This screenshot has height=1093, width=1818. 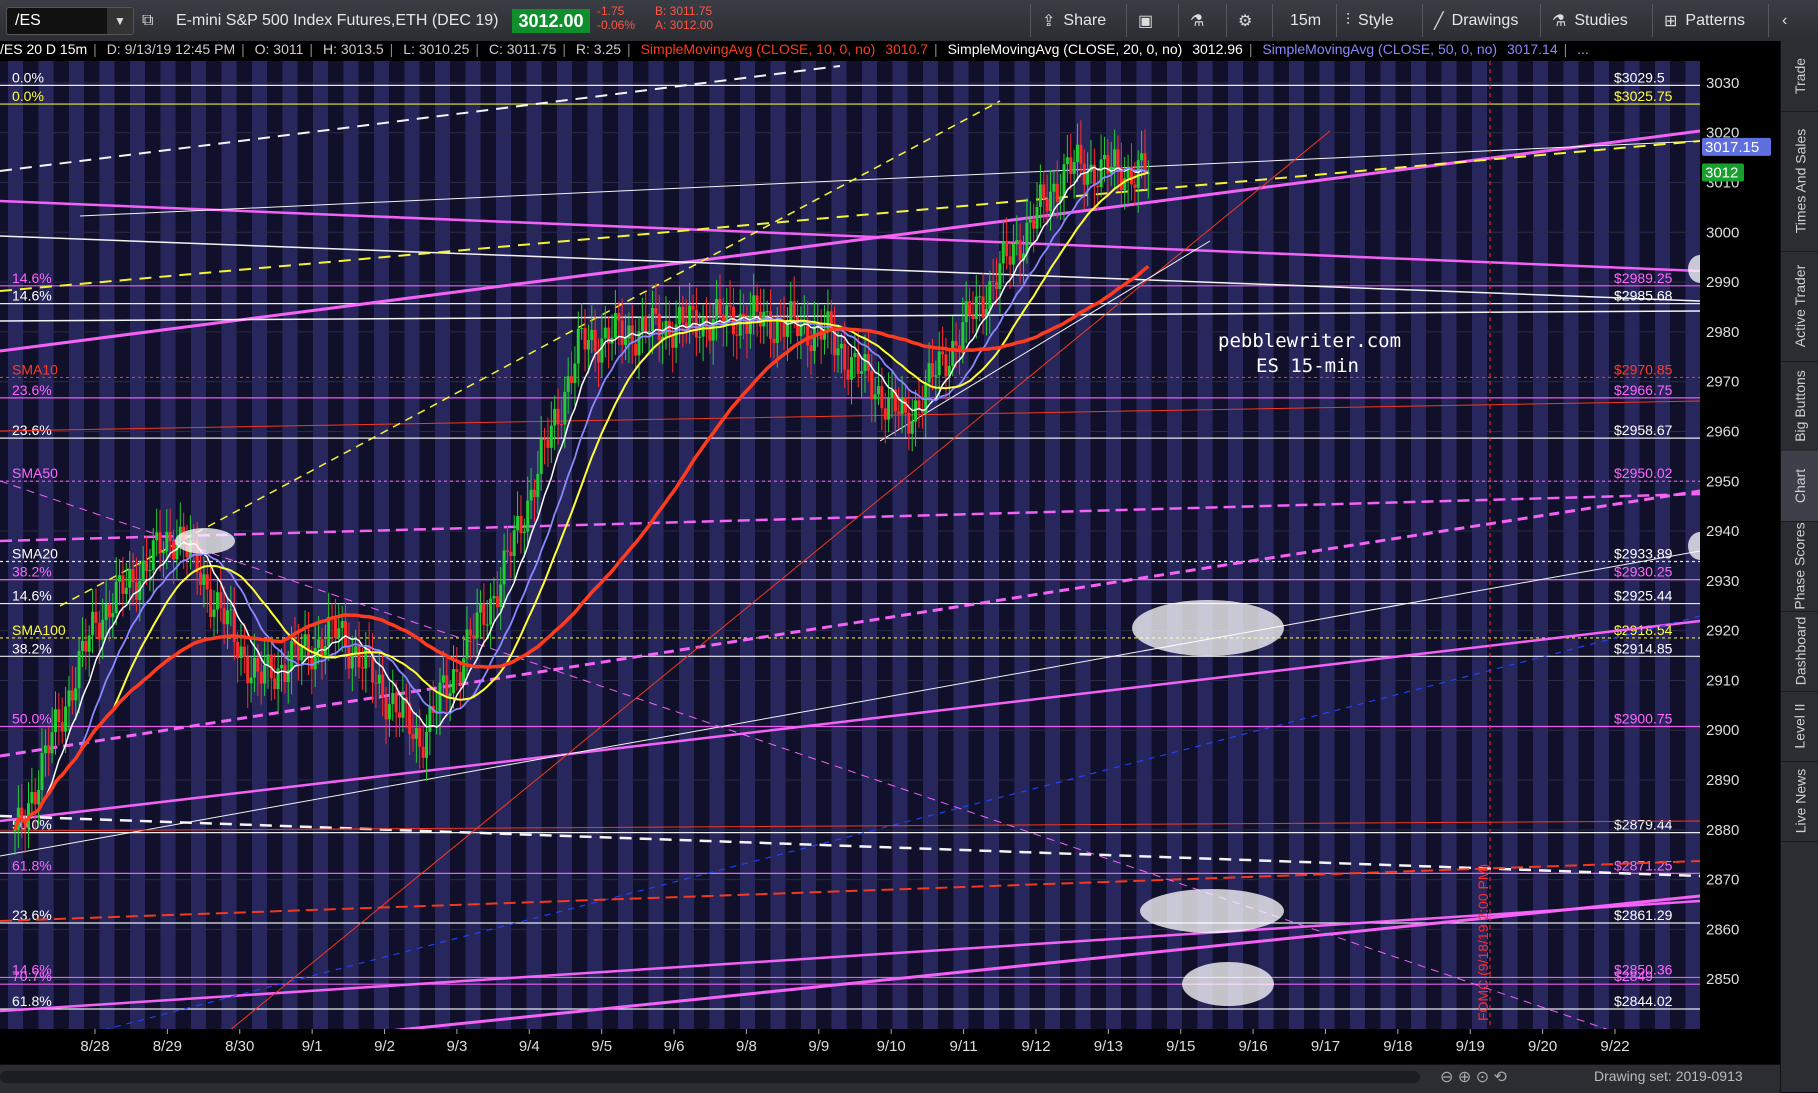 I want to click on time-tick: 9/12, so click(x=1035, y=1046).